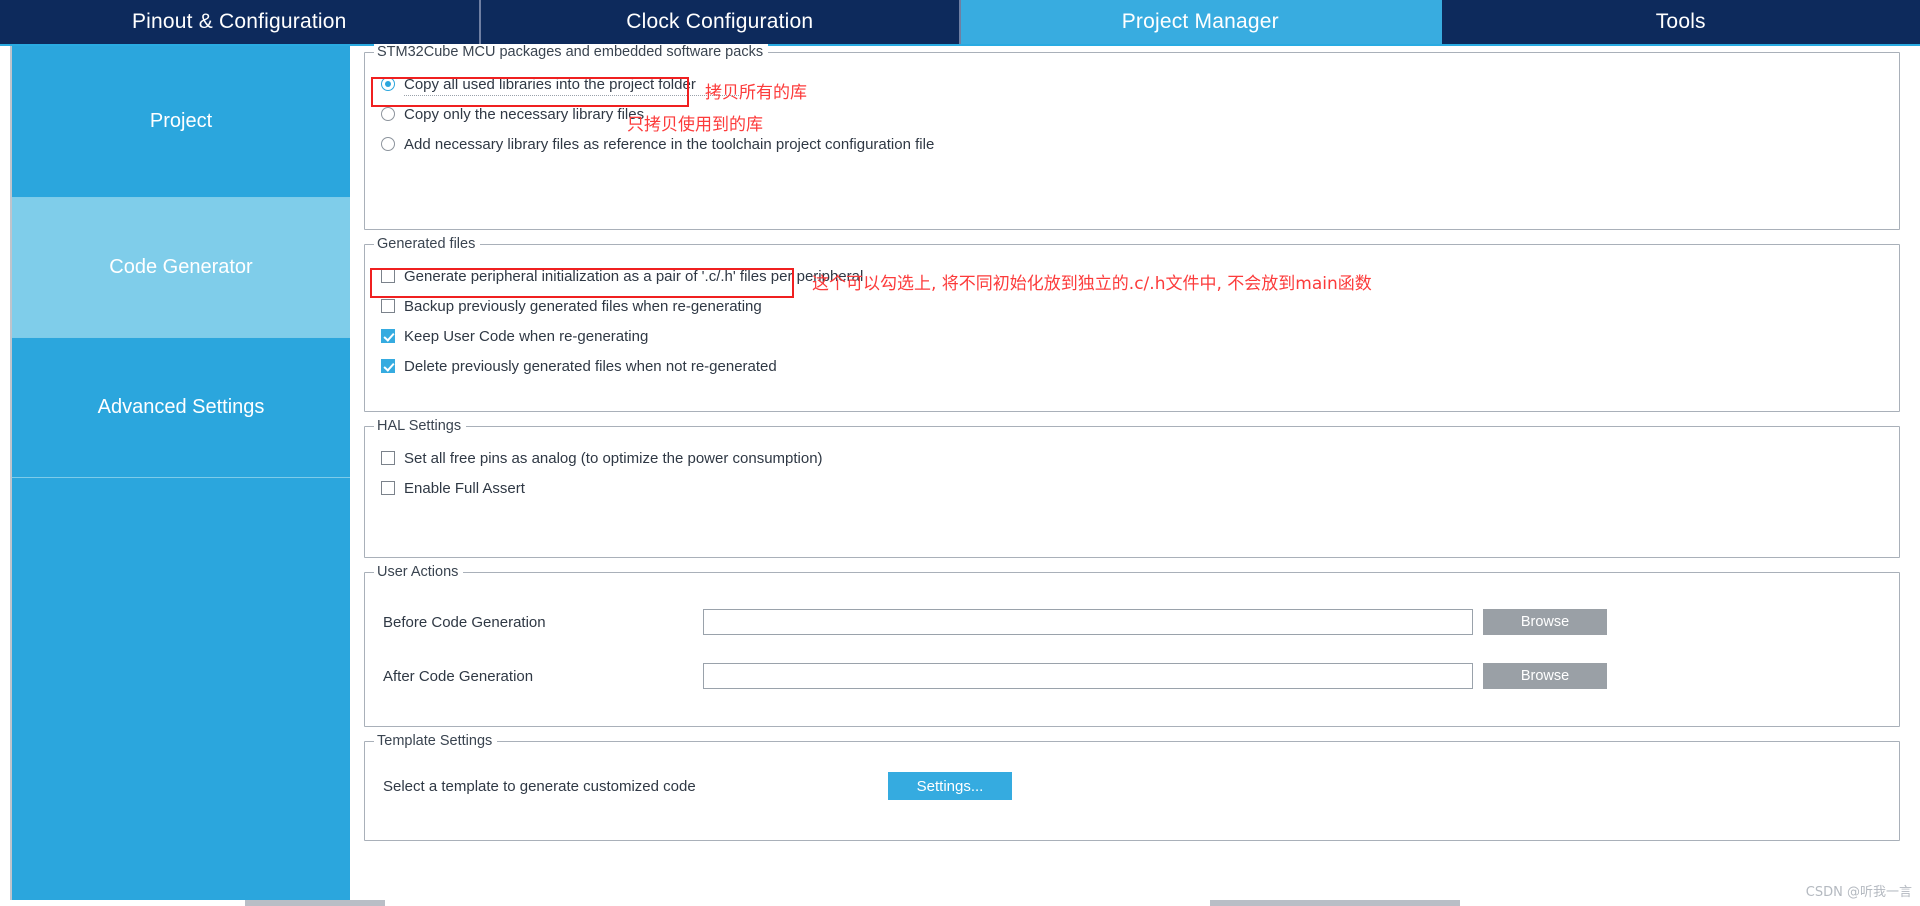 The image size is (1920, 906). Describe the element at coordinates (464, 622) in the screenshot. I see `before-code-generation-label: Before Code Generation` at that location.